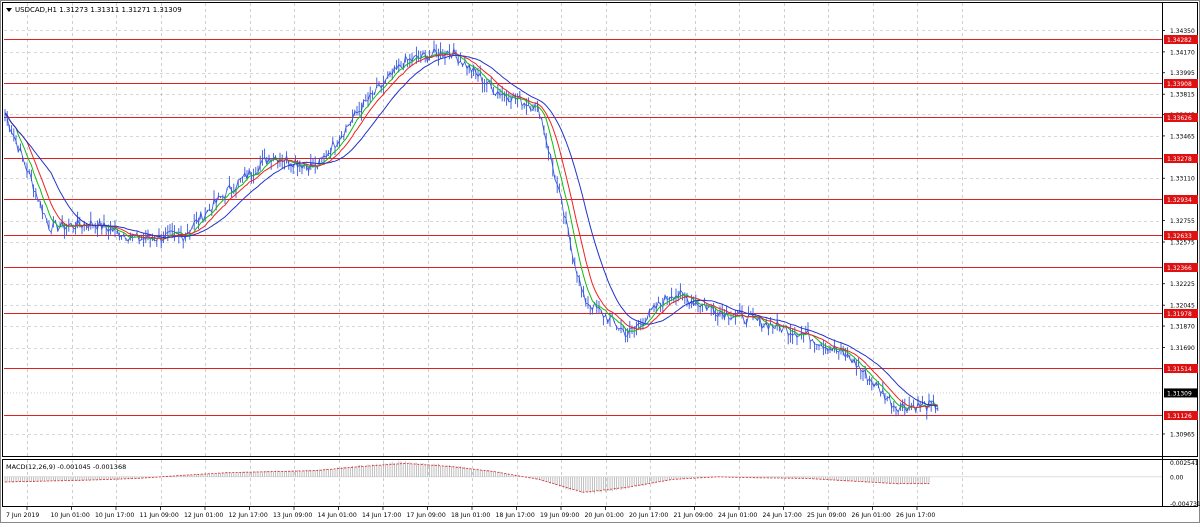 The image size is (1200, 527). I want to click on level-label: 1.33278, so click(1179, 159).